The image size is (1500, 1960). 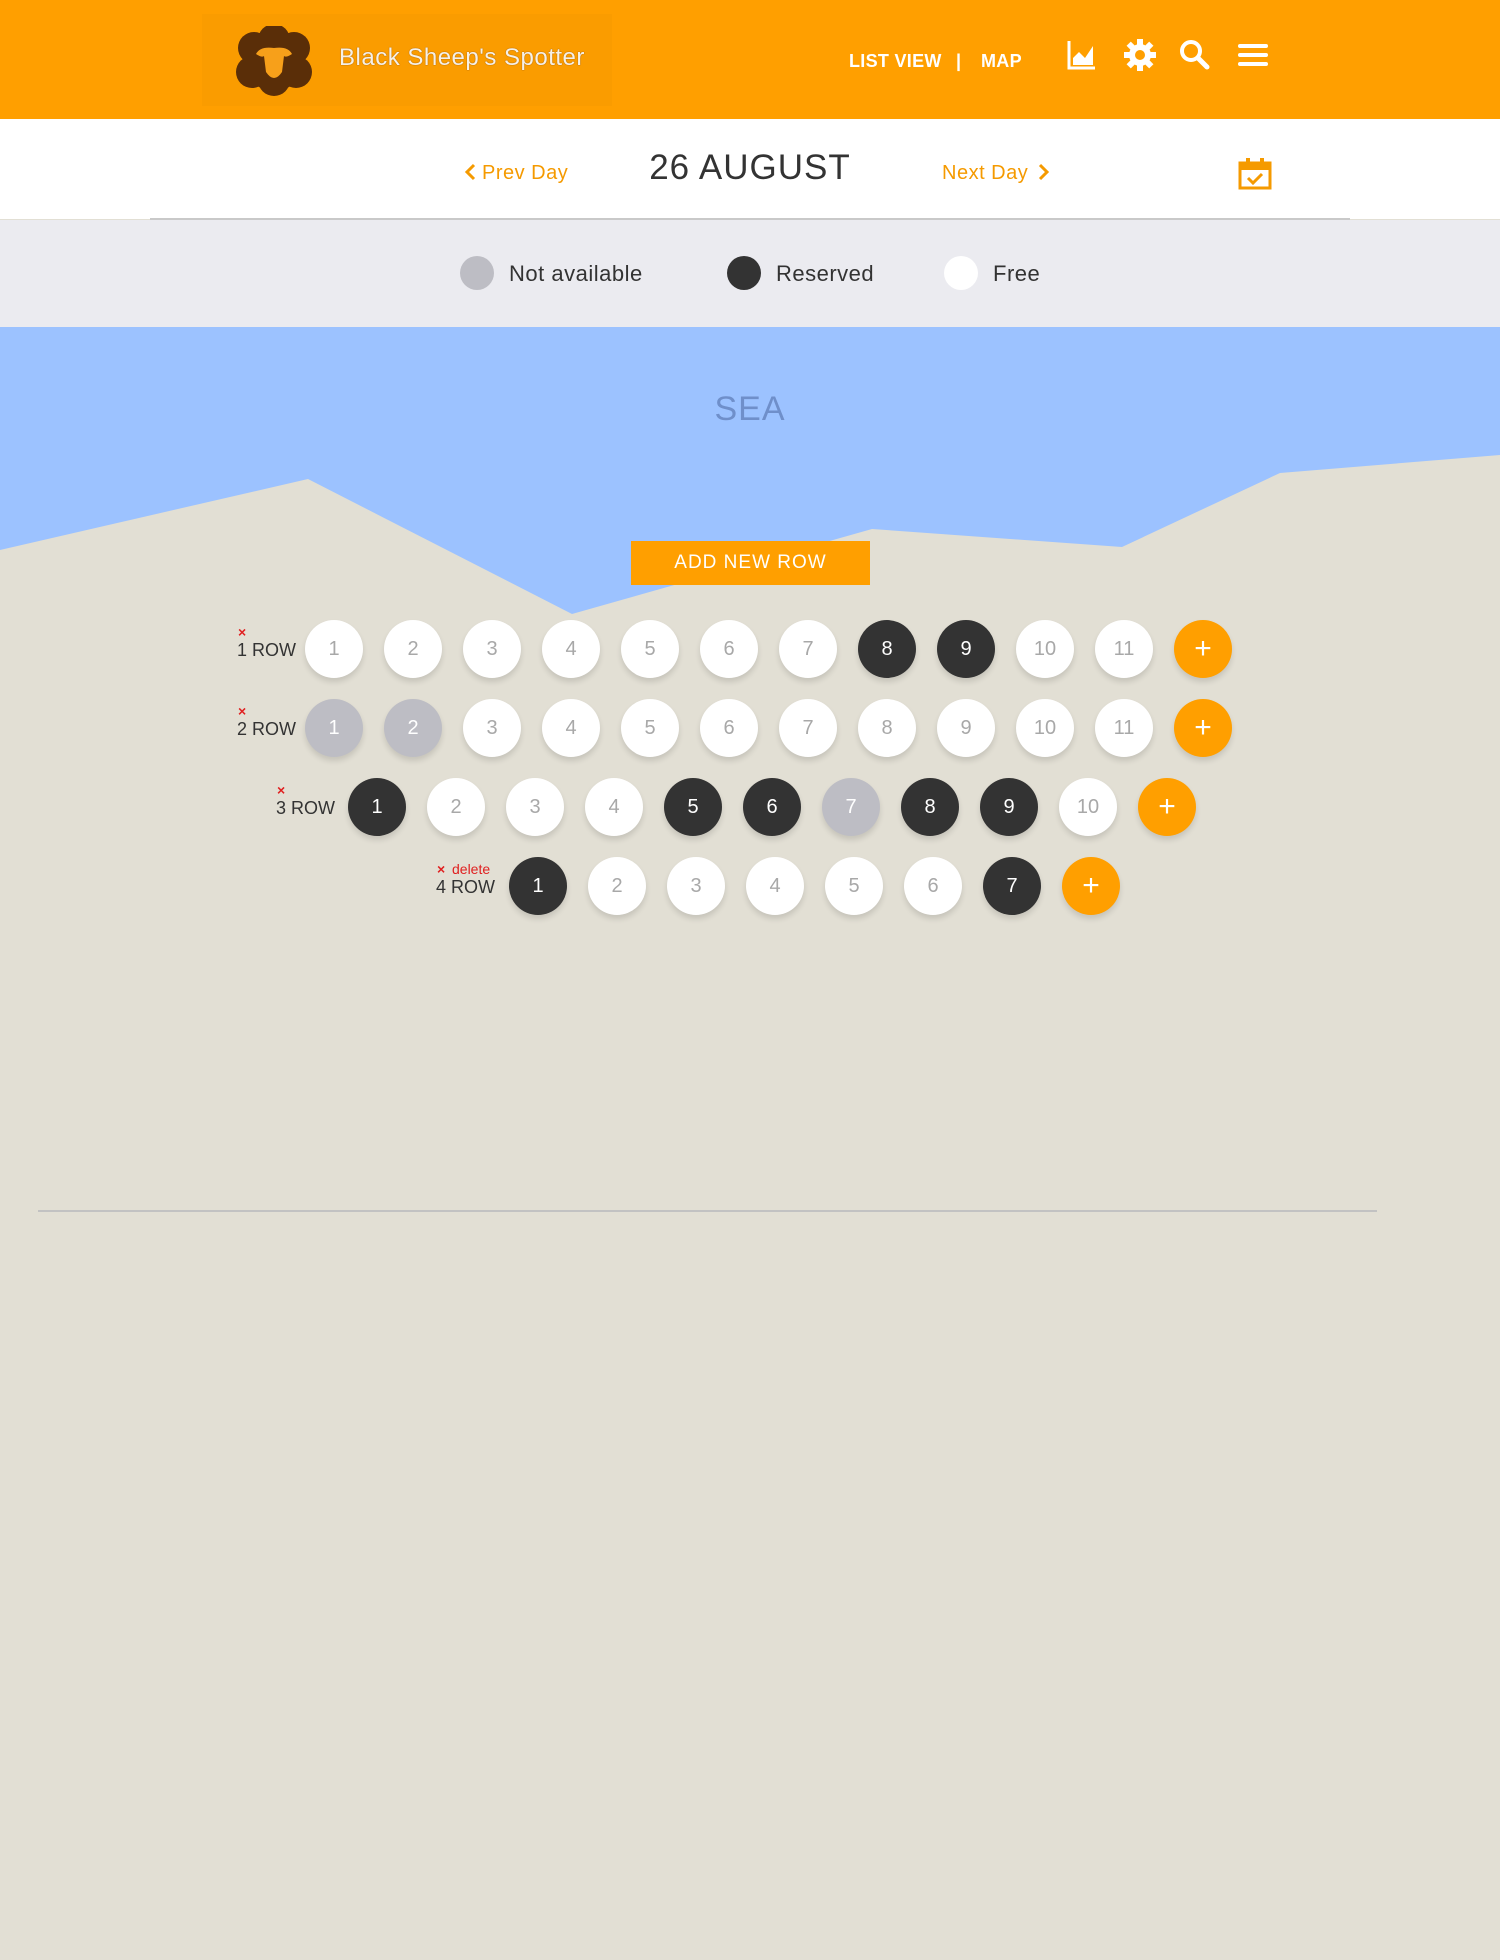 What do you see at coordinates (274, 61) in the screenshot?
I see `sheep-logo-icon` at bounding box center [274, 61].